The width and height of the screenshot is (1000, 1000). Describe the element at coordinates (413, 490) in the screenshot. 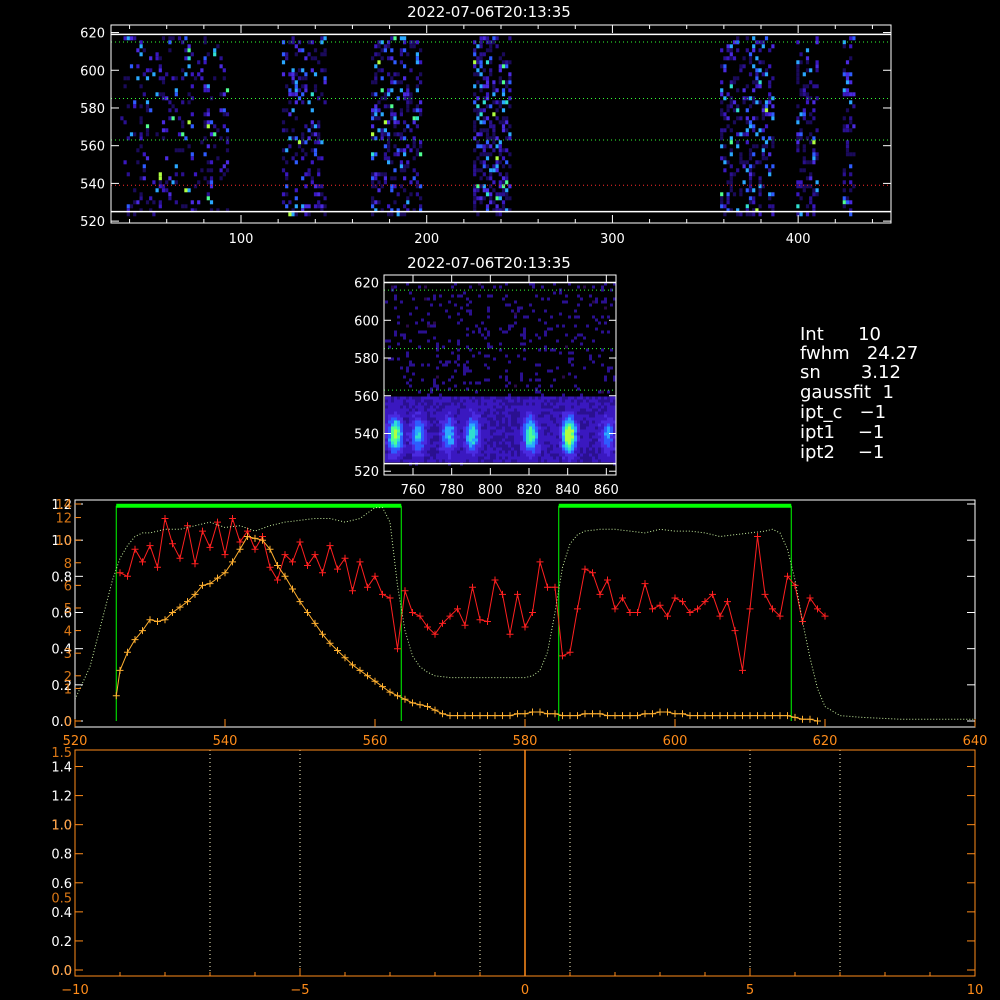

I see `x-tick-label: 760` at that location.